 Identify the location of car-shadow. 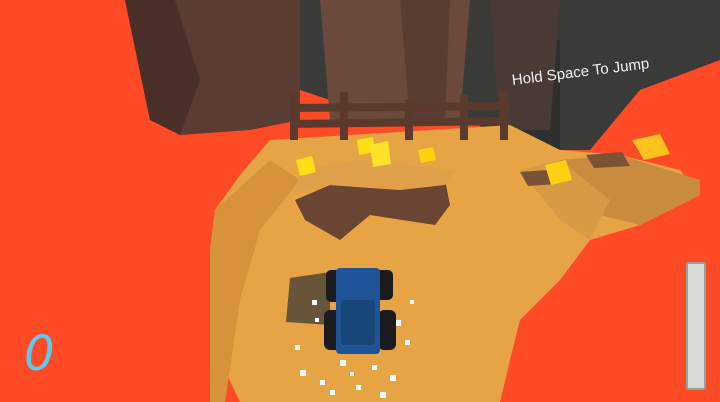
(308, 298).